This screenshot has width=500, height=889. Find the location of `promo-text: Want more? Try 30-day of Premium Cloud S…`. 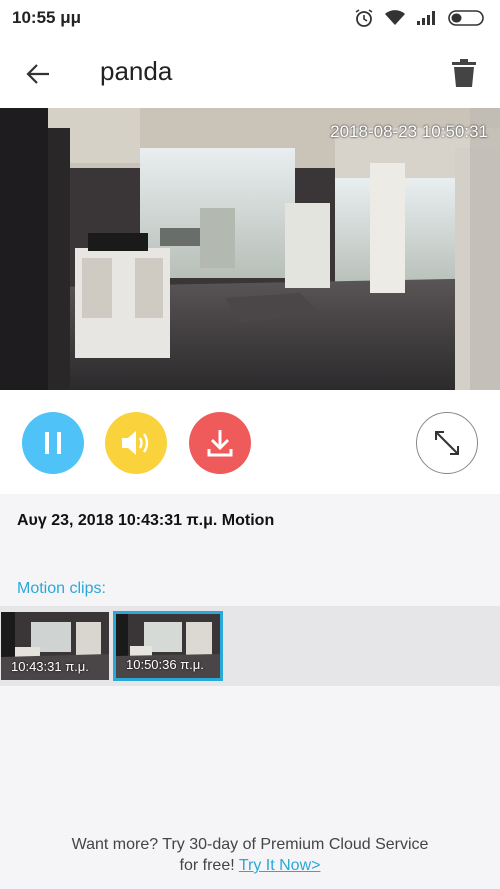

promo-text: Want more? Try 30-day of Premium Cloud S… is located at coordinates (250, 844).